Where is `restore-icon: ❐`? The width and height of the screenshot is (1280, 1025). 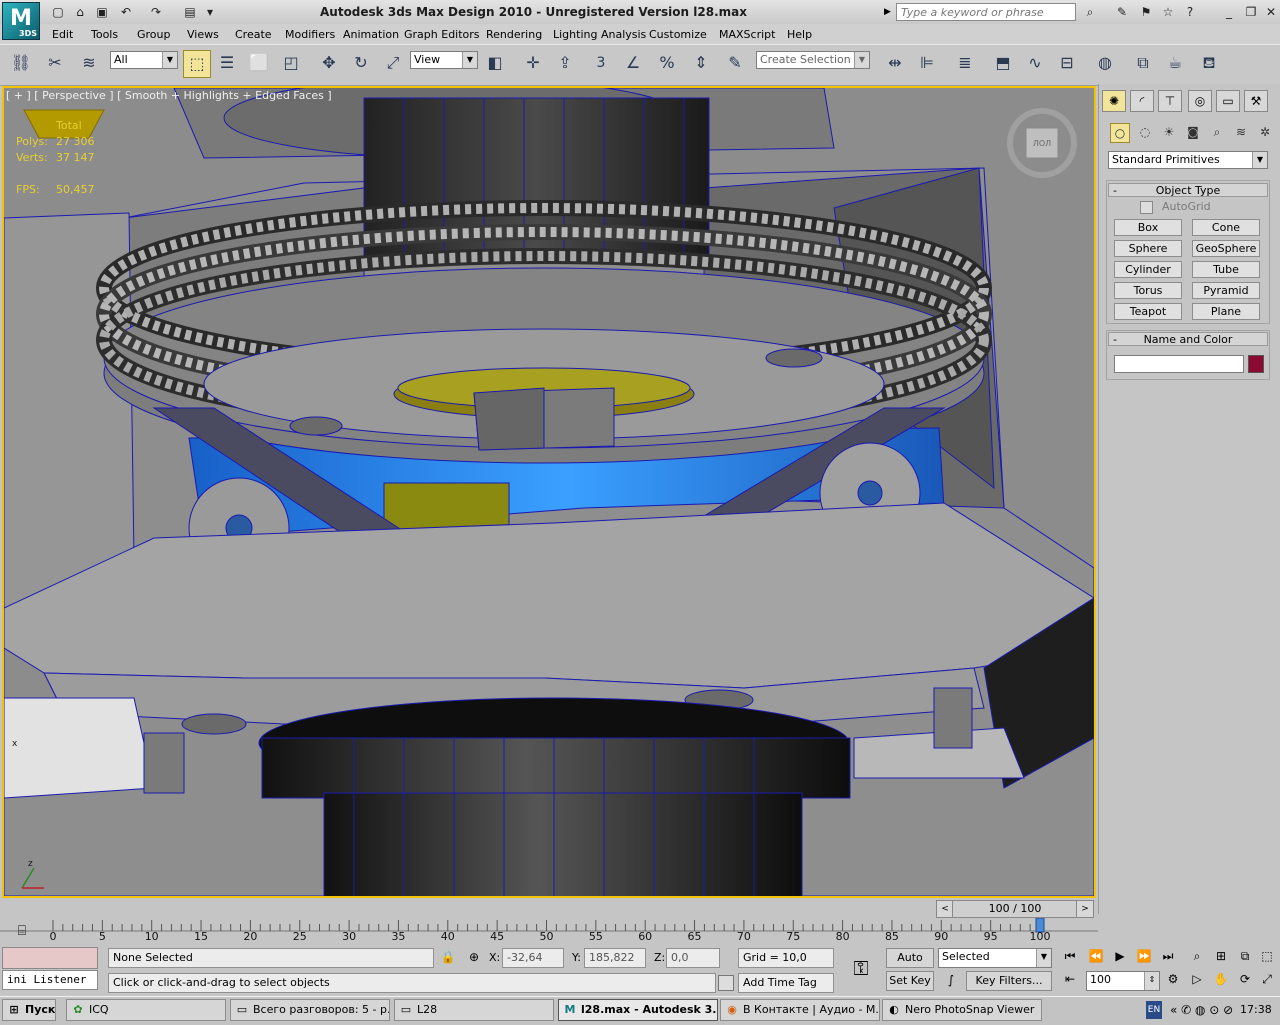 restore-icon: ❐ is located at coordinates (1251, 12).